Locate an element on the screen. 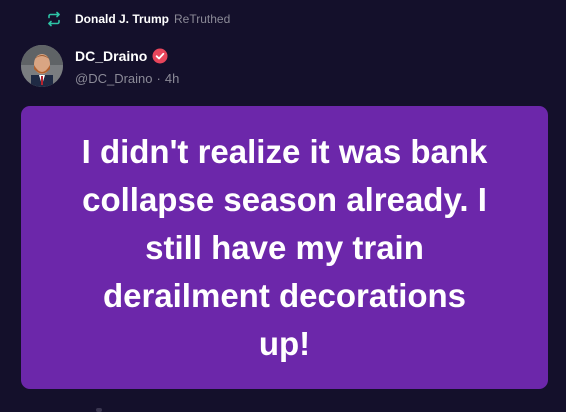 This screenshot has height=412, width=566. author-meta: @DC_Draino · 4h is located at coordinates (127, 78).